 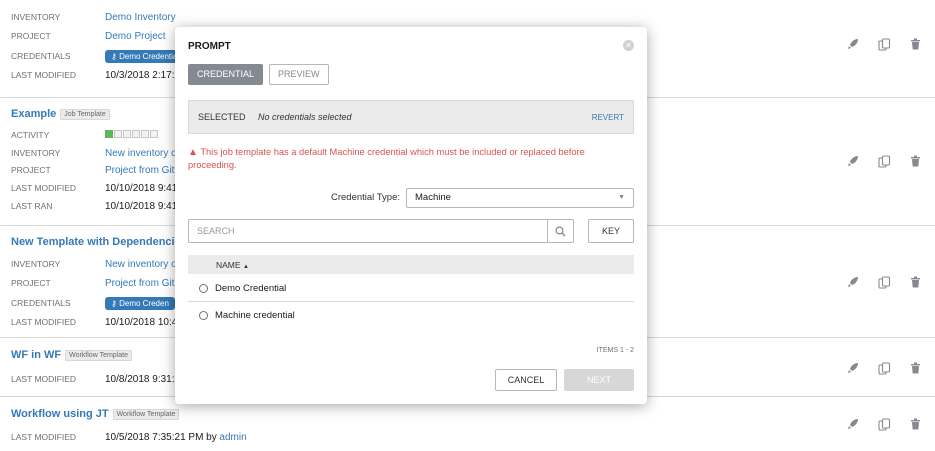 What do you see at coordinates (161, 437) in the screenshot?
I see `last-modified-value: 10/5/2018 7:35:21 PM by` at bounding box center [161, 437].